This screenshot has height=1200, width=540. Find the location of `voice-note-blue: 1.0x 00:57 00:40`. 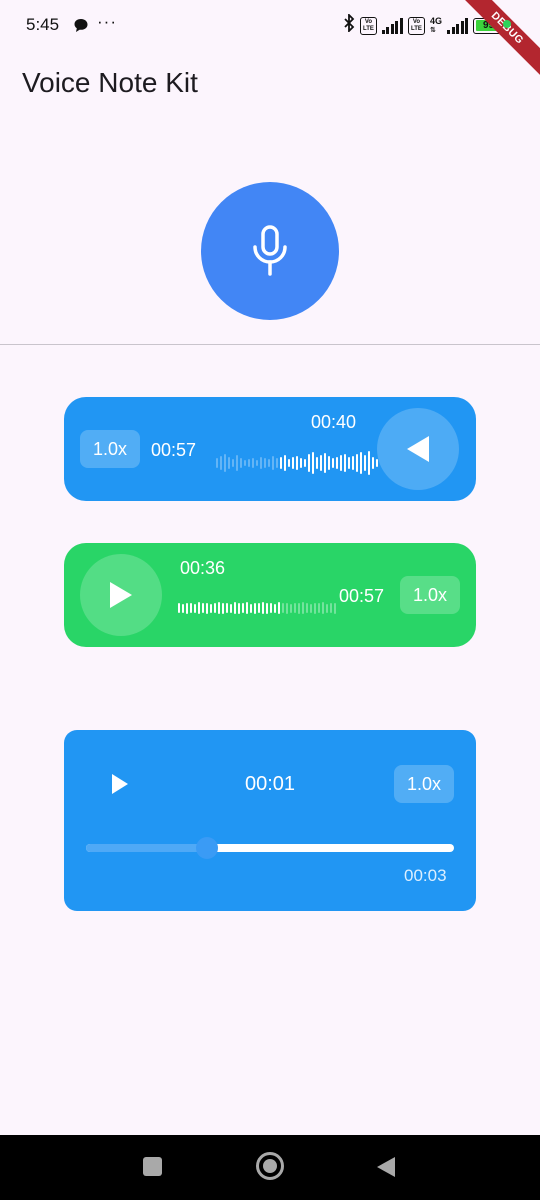

voice-note-blue: 1.0x 00:57 00:40 is located at coordinates (270, 449).